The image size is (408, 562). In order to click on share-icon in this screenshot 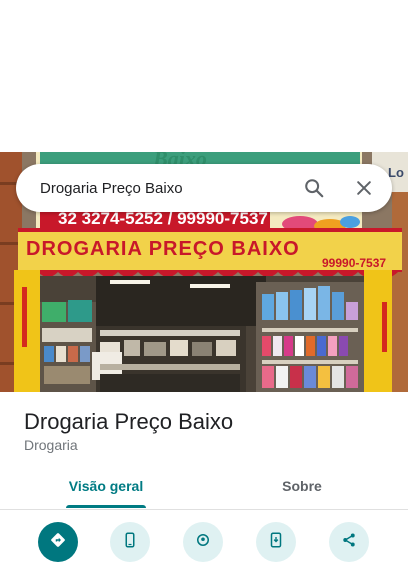, I will do `click(349, 542)`.